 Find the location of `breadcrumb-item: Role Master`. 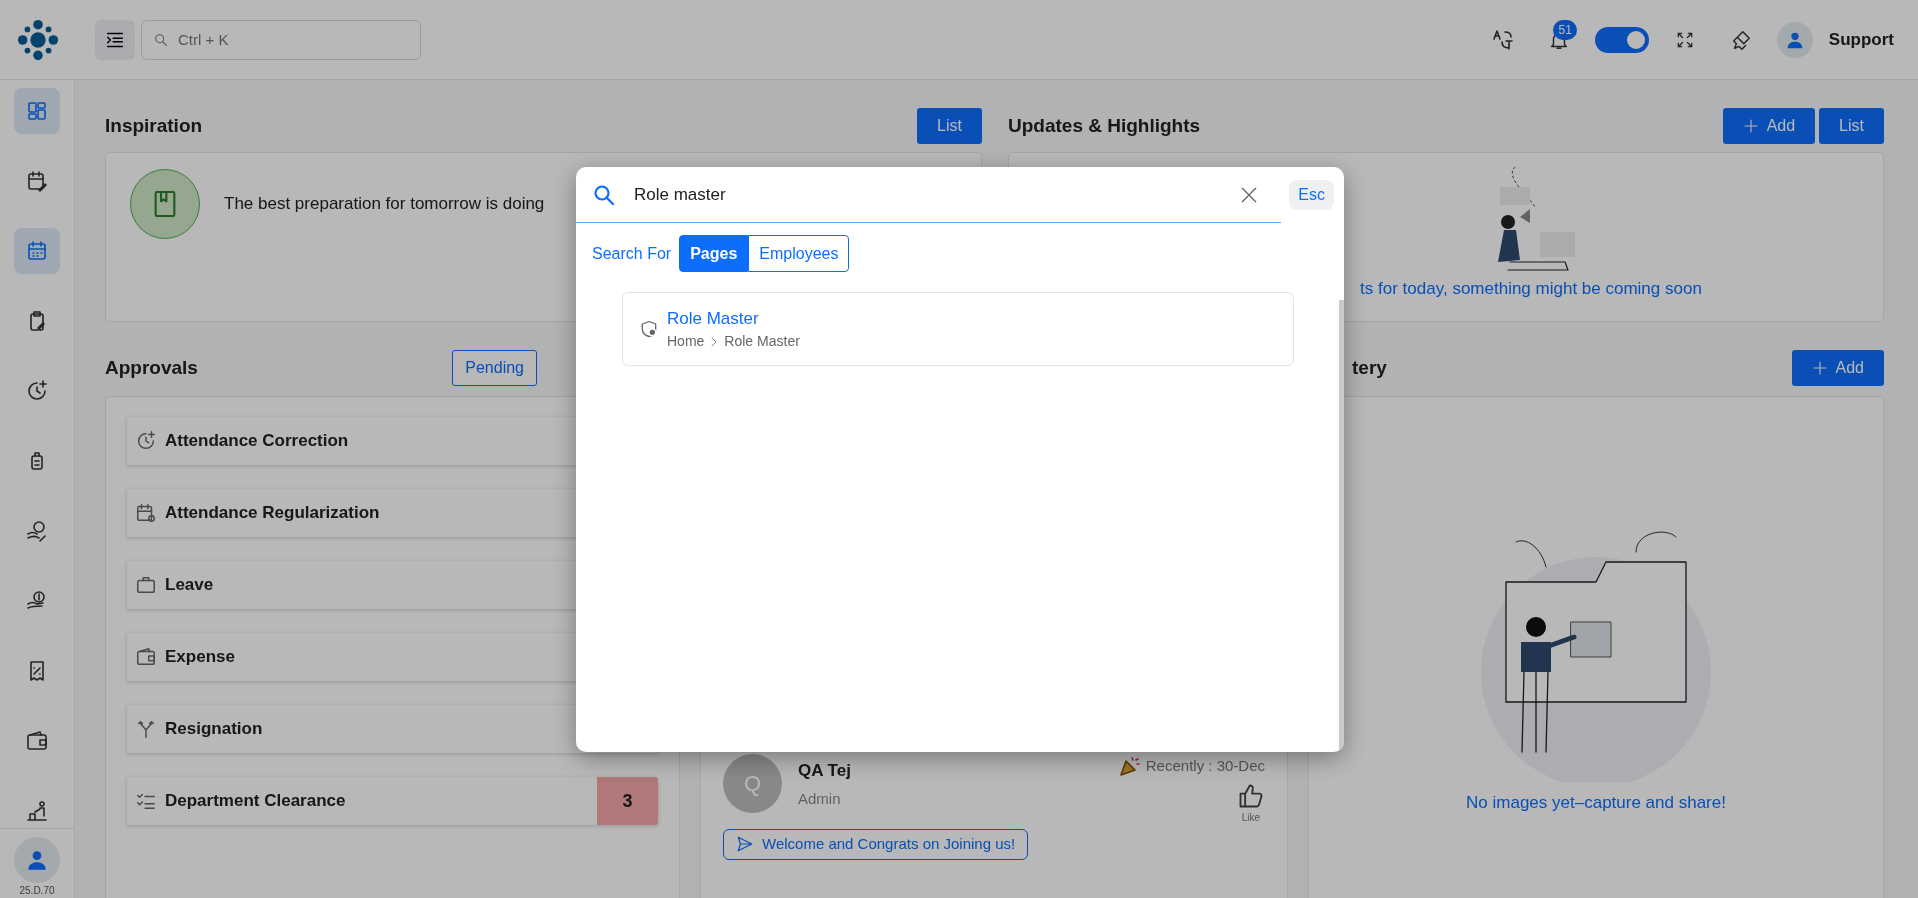

breadcrumb-item: Role Master is located at coordinates (762, 342).